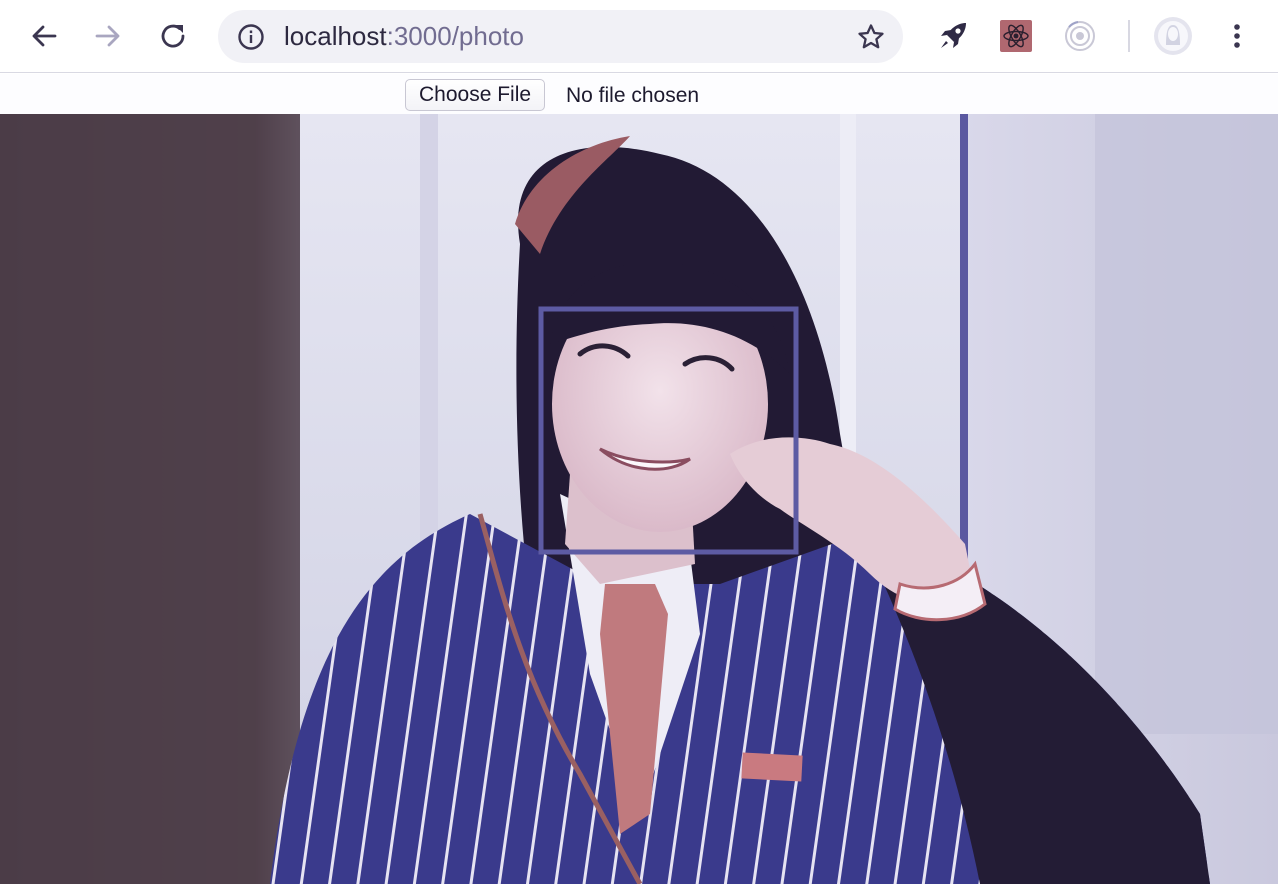 This screenshot has height=884, width=1278. Describe the element at coordinates (1186, 424) in the screenshot. I see `window-right` at that location.